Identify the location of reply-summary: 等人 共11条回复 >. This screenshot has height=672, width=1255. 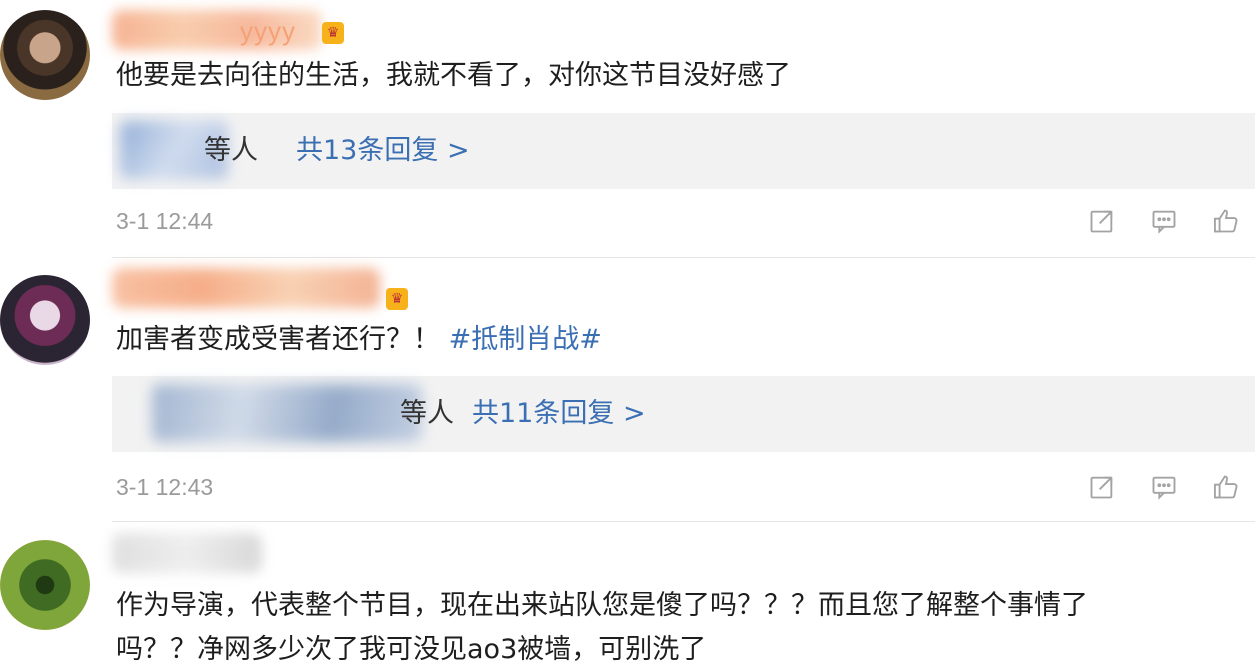
(683, 414).